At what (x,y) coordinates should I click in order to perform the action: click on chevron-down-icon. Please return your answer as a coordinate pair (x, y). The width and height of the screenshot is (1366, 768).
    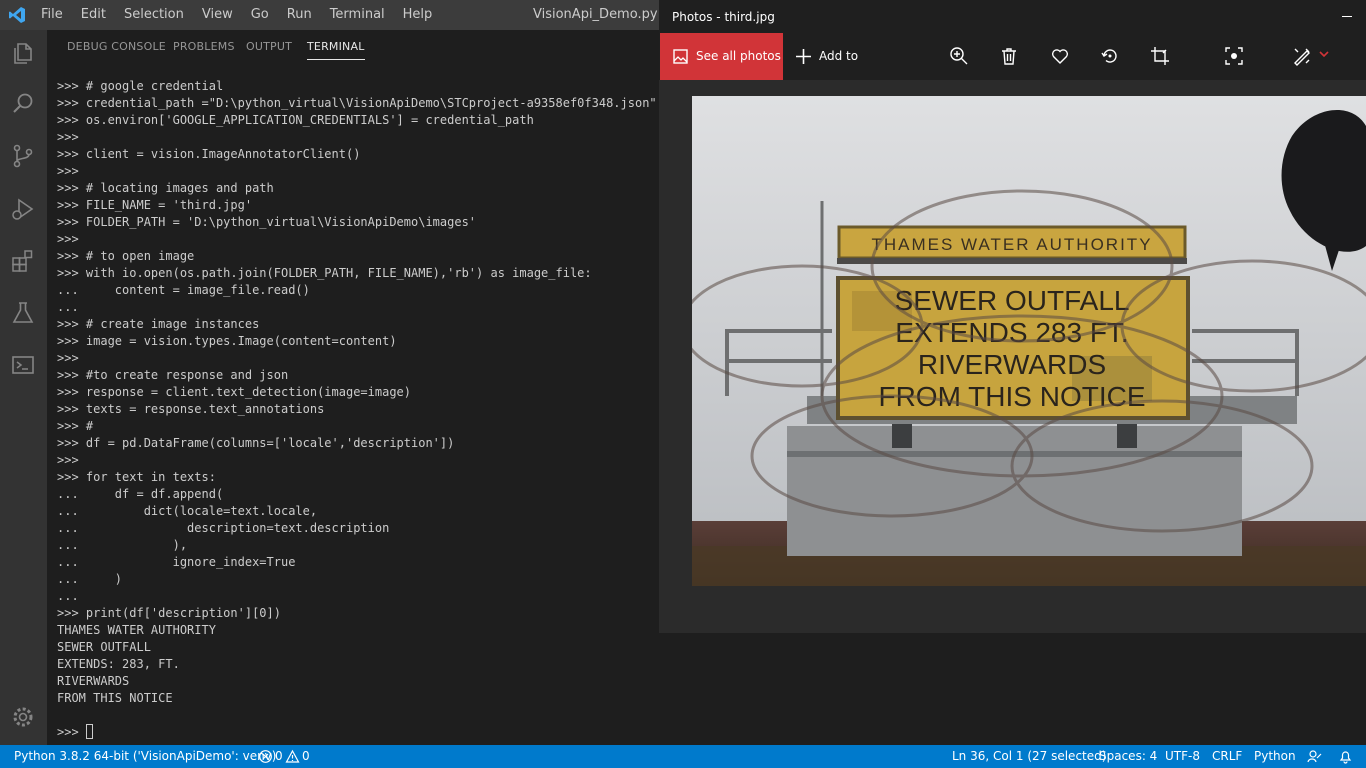
    Looking at the image, I should click on (1324, 54).